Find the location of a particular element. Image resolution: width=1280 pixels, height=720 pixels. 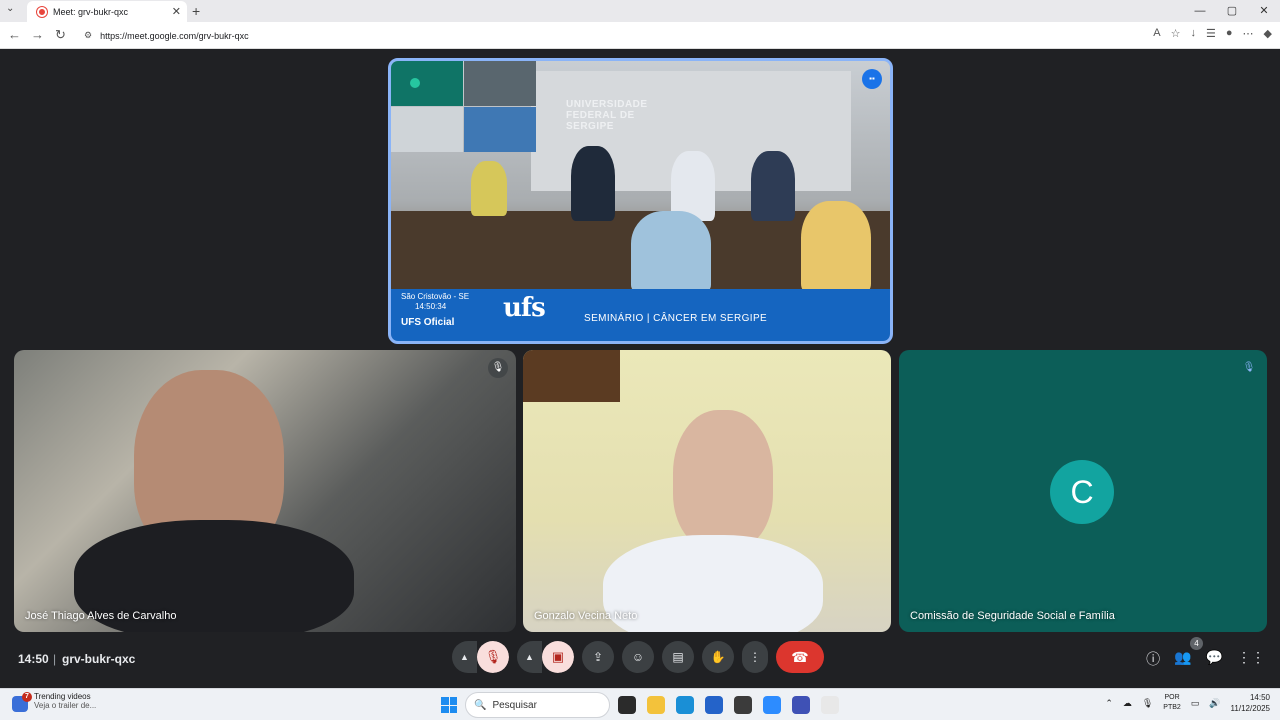

maximize-button: ▢ is located at coordinates (1232, 11).